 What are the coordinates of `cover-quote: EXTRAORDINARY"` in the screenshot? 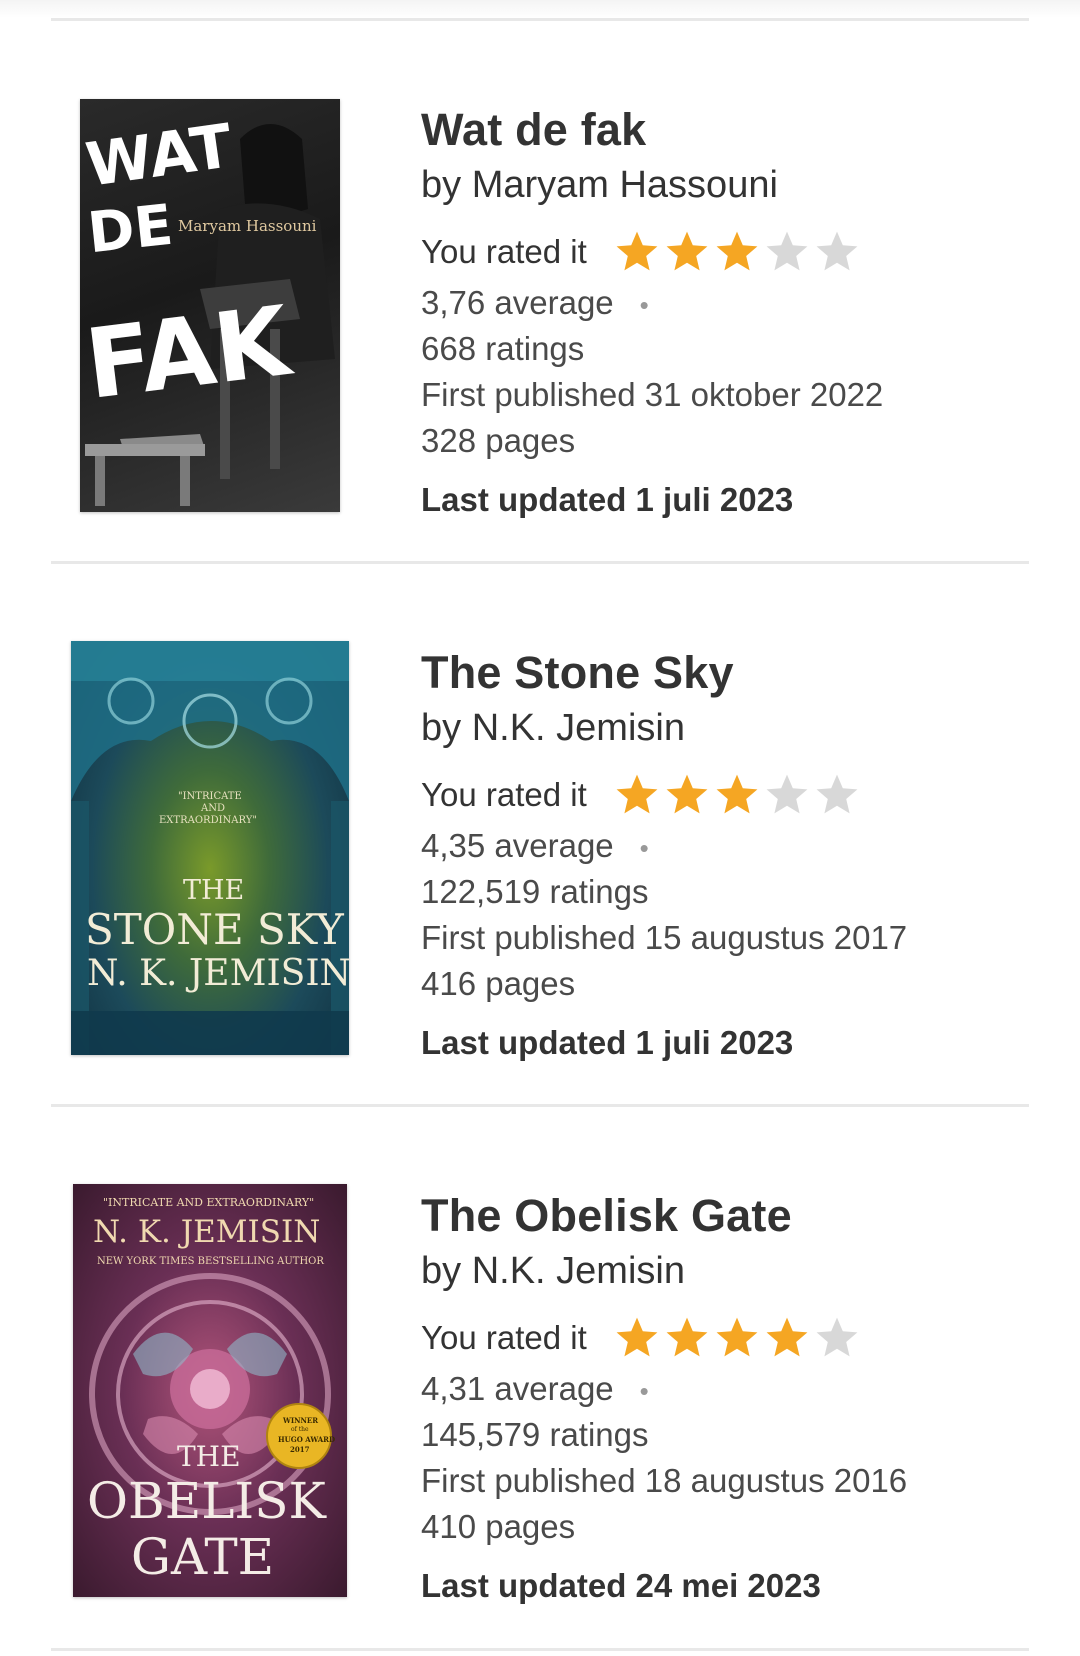 It's located at (208, 820).